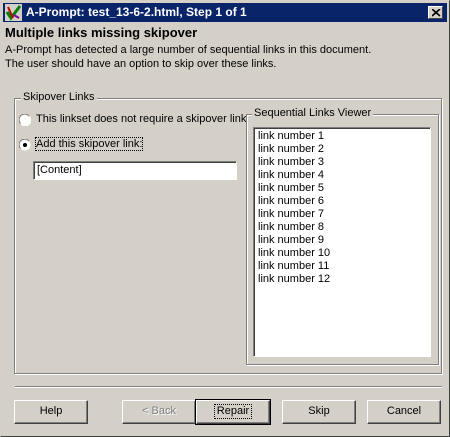  I want to click on page-heading: Multiple links missing skipover, so click(101, 32).